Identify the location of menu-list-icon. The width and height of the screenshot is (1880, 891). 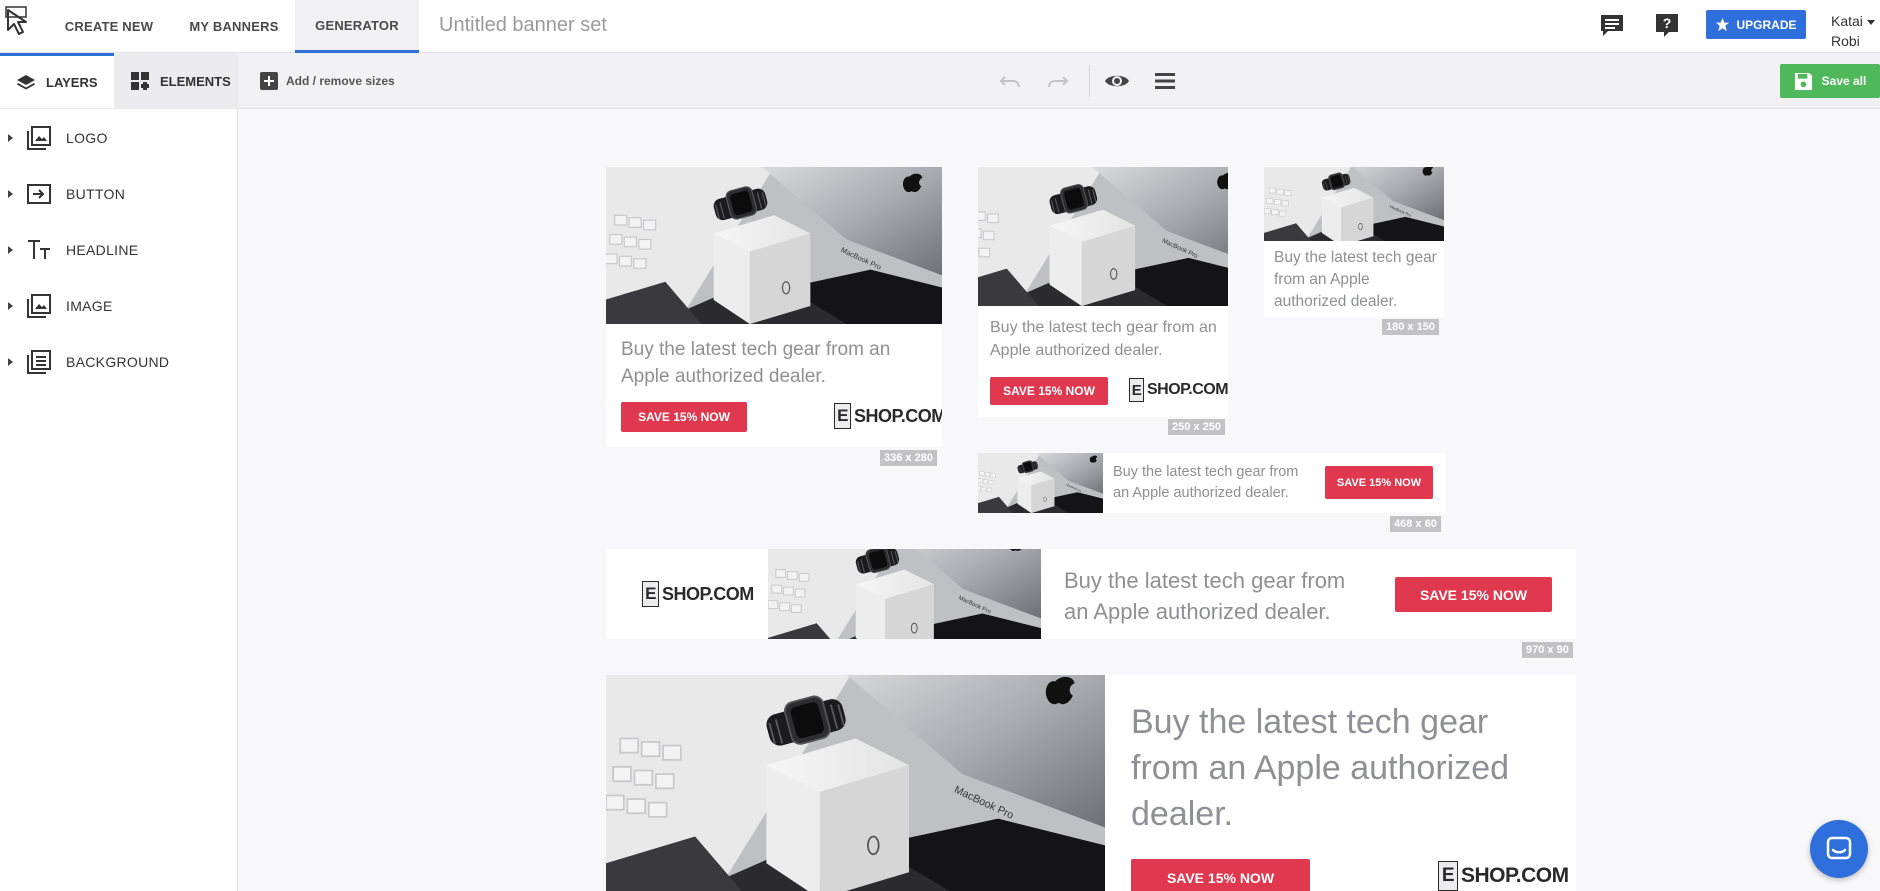
(1165, 81).